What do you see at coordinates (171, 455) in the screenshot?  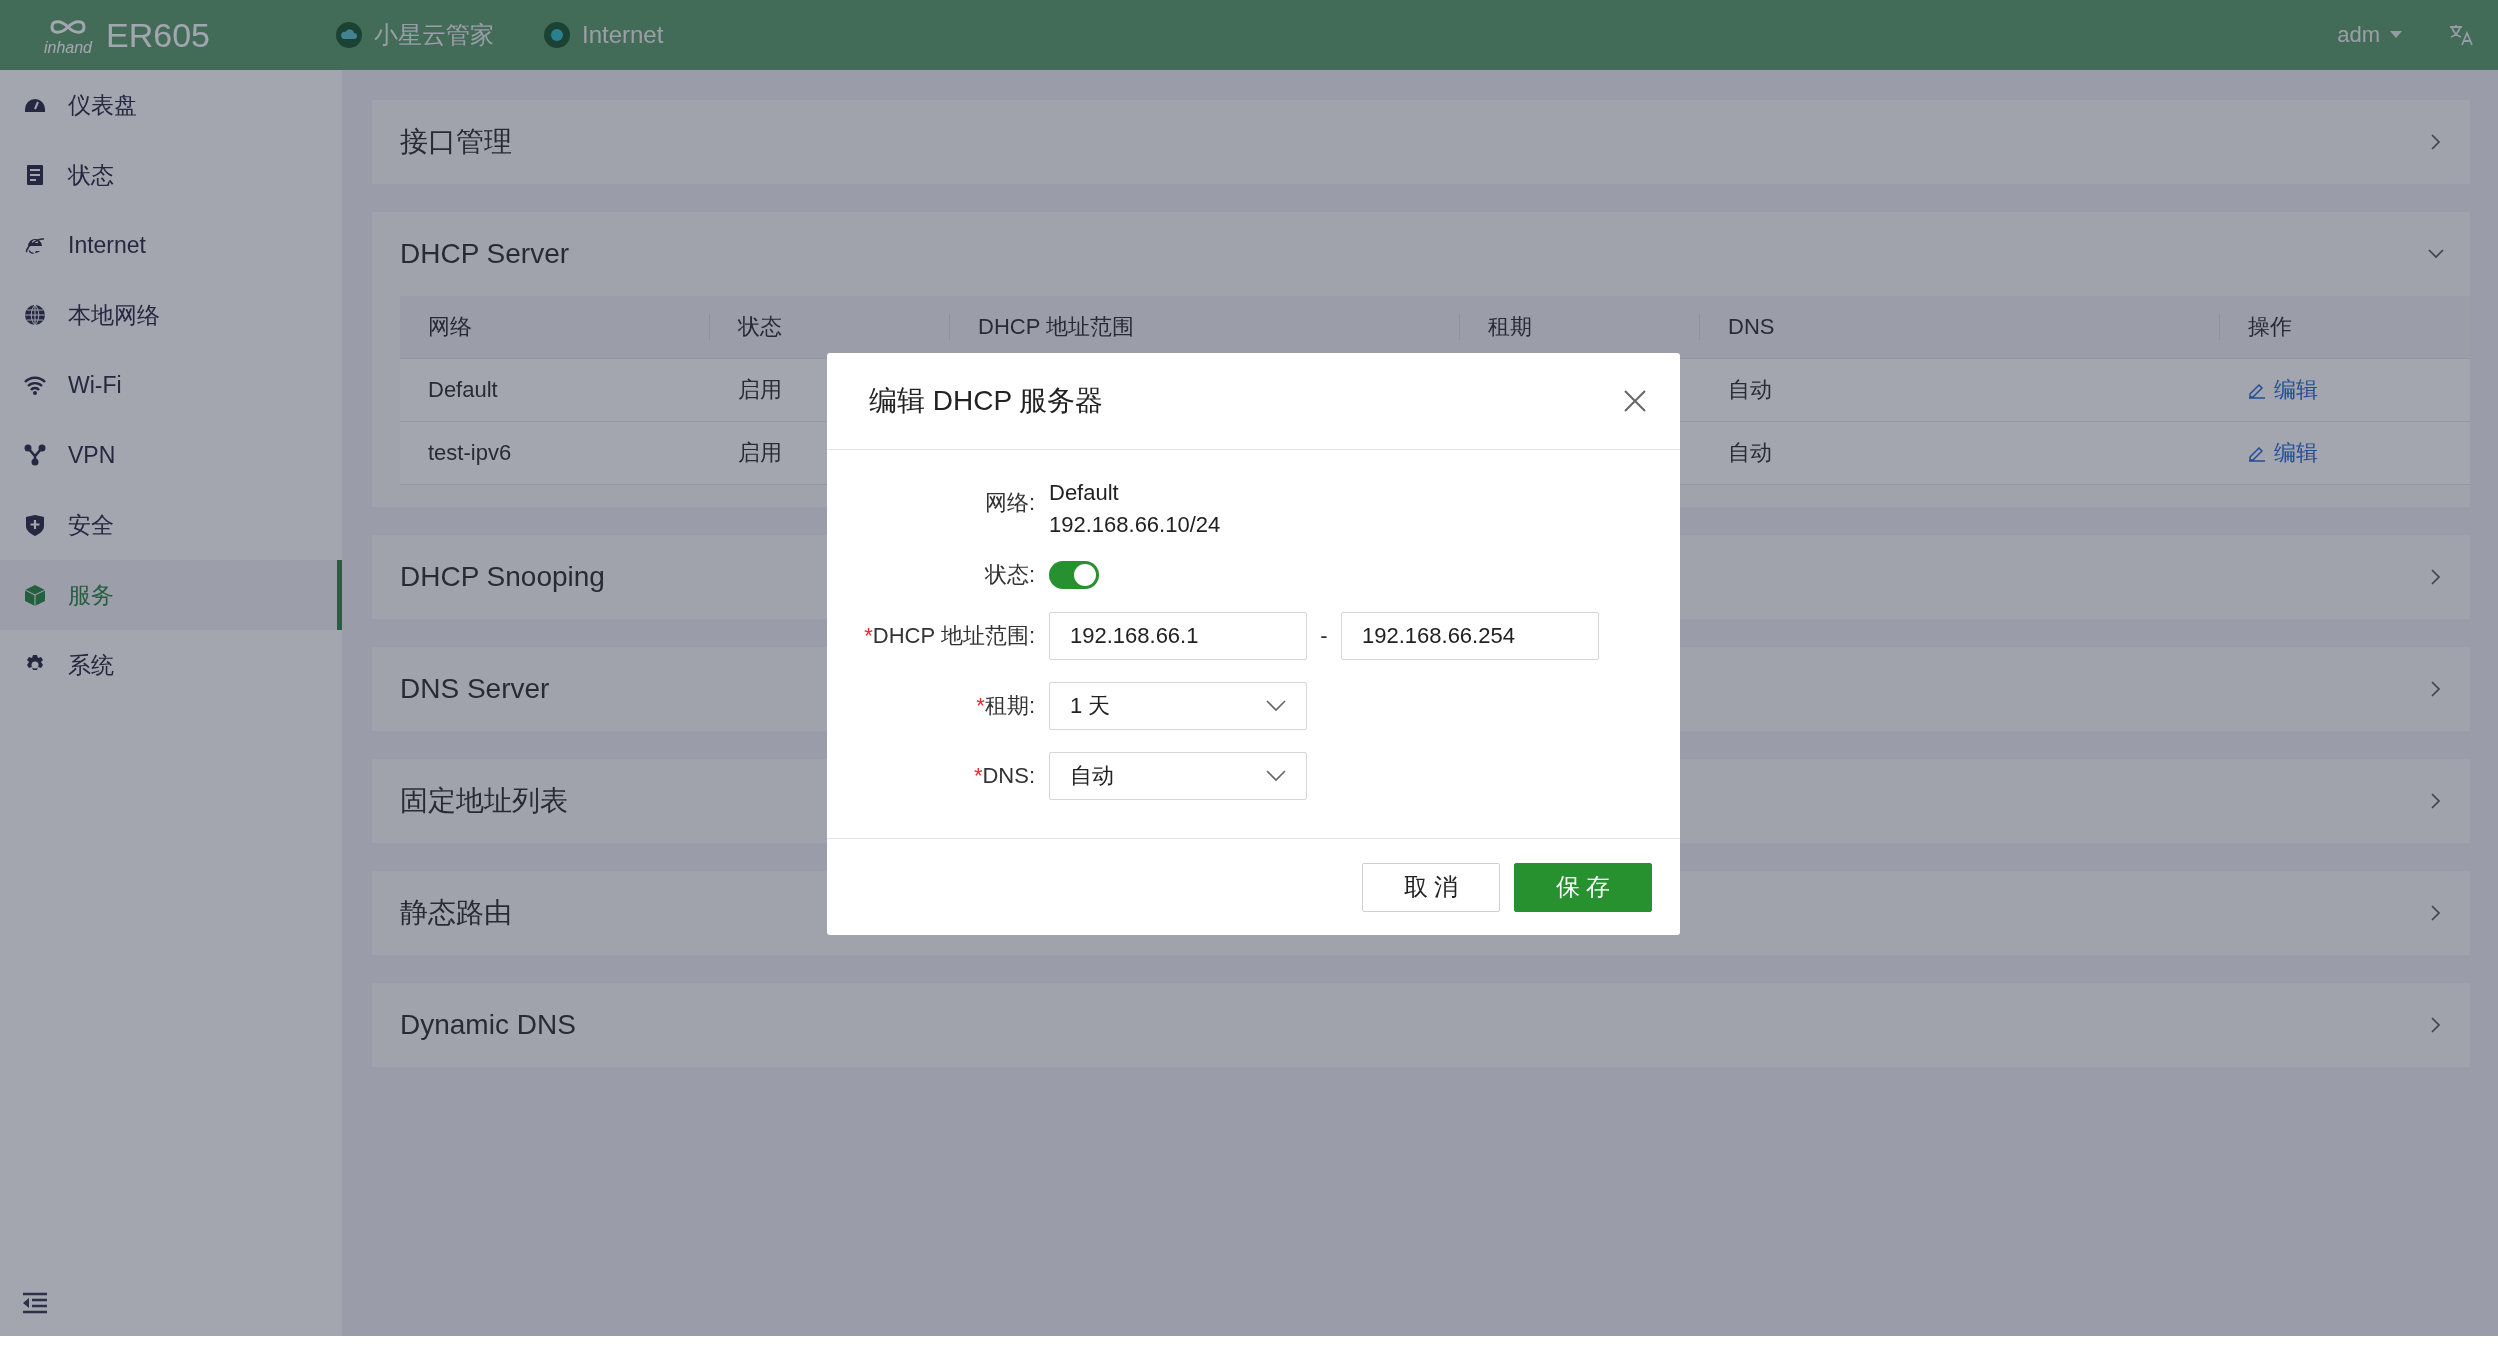 I see `sidebar-item: VPN` at bounding box center [171, 455].